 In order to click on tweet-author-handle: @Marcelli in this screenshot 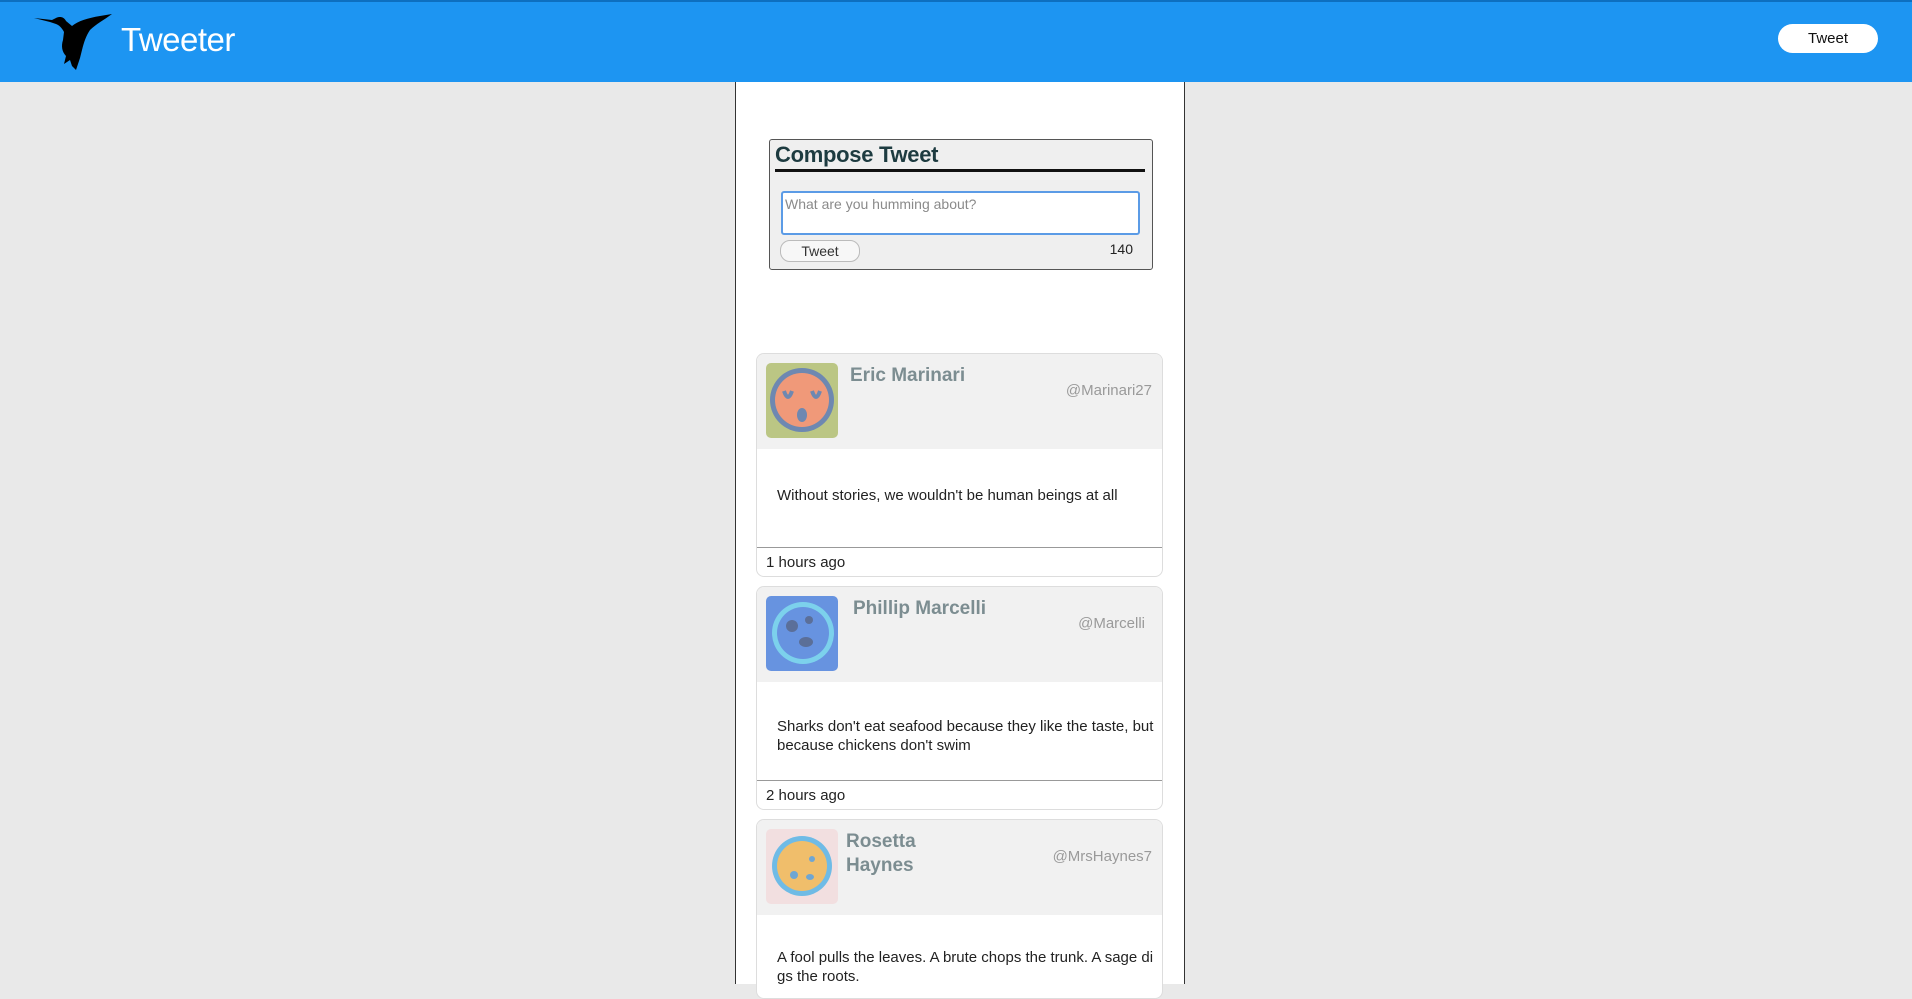, I will do `click(1111, 623)`.